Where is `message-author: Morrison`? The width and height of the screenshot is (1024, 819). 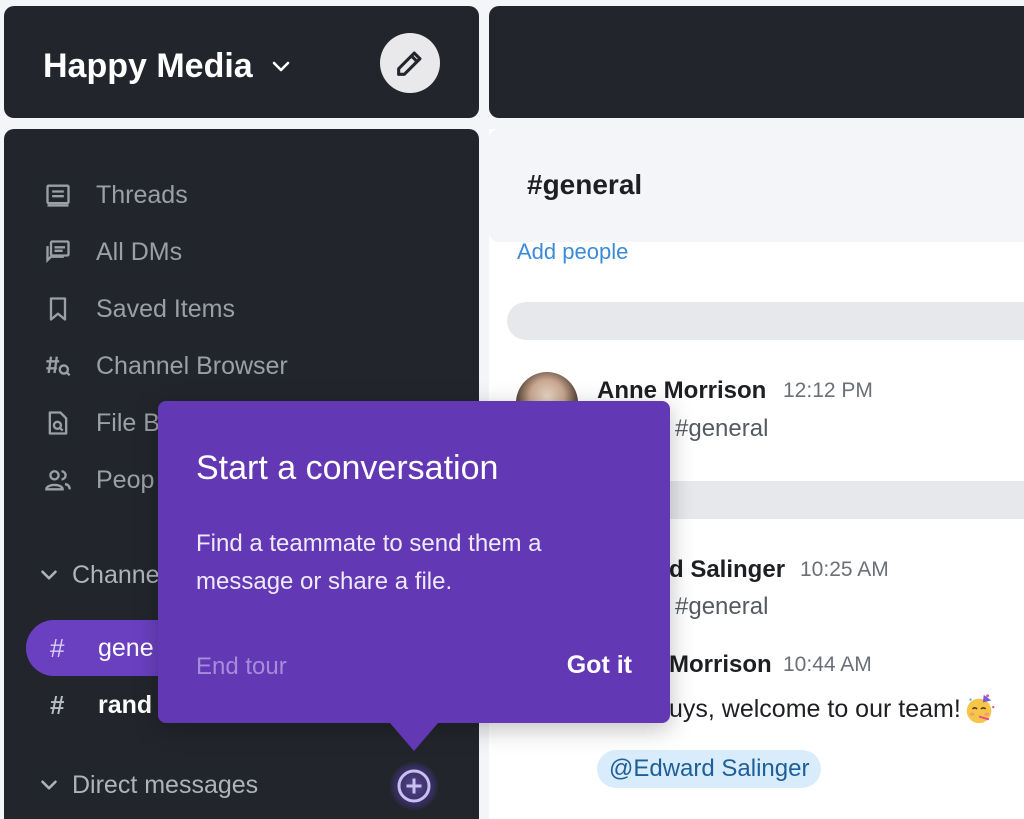
message-author: Morrison is located at coordinates (720, 665).